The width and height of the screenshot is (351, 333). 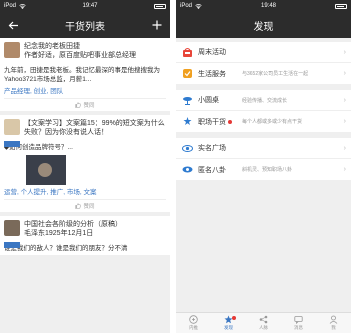 I want to click on weekend-icon, so click(x=187, y=52).